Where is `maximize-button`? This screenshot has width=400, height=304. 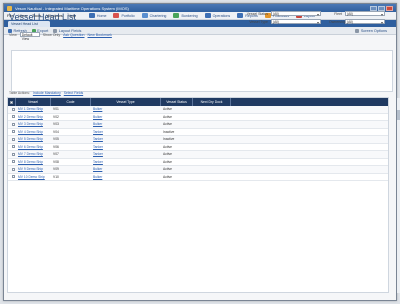
maximize-button is located at coordinates (381, 8).